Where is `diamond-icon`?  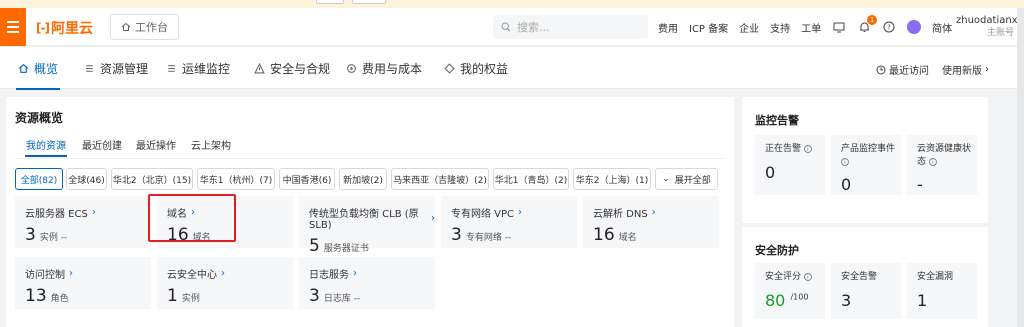 diamond-icon is located at coordinates (449, 68).